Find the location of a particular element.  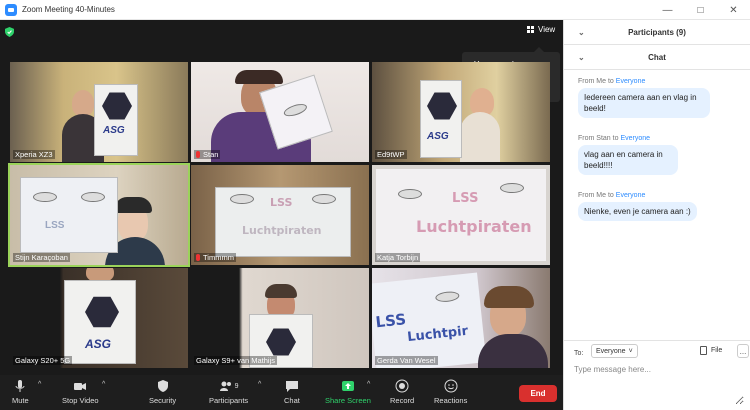

message-sender: From Stan to Everyone is located at coordinates (614, 138).